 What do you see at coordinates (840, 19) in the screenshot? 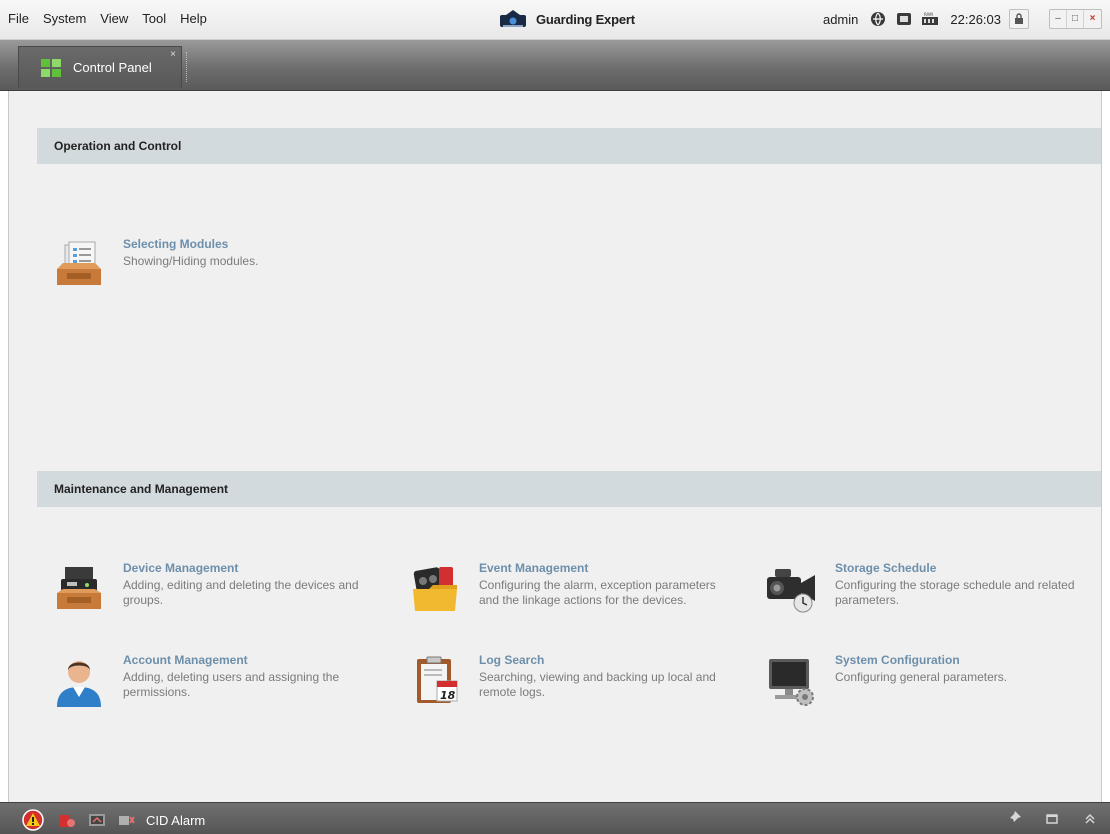
I see `user-name: admin` at bounding box center [840, 19].